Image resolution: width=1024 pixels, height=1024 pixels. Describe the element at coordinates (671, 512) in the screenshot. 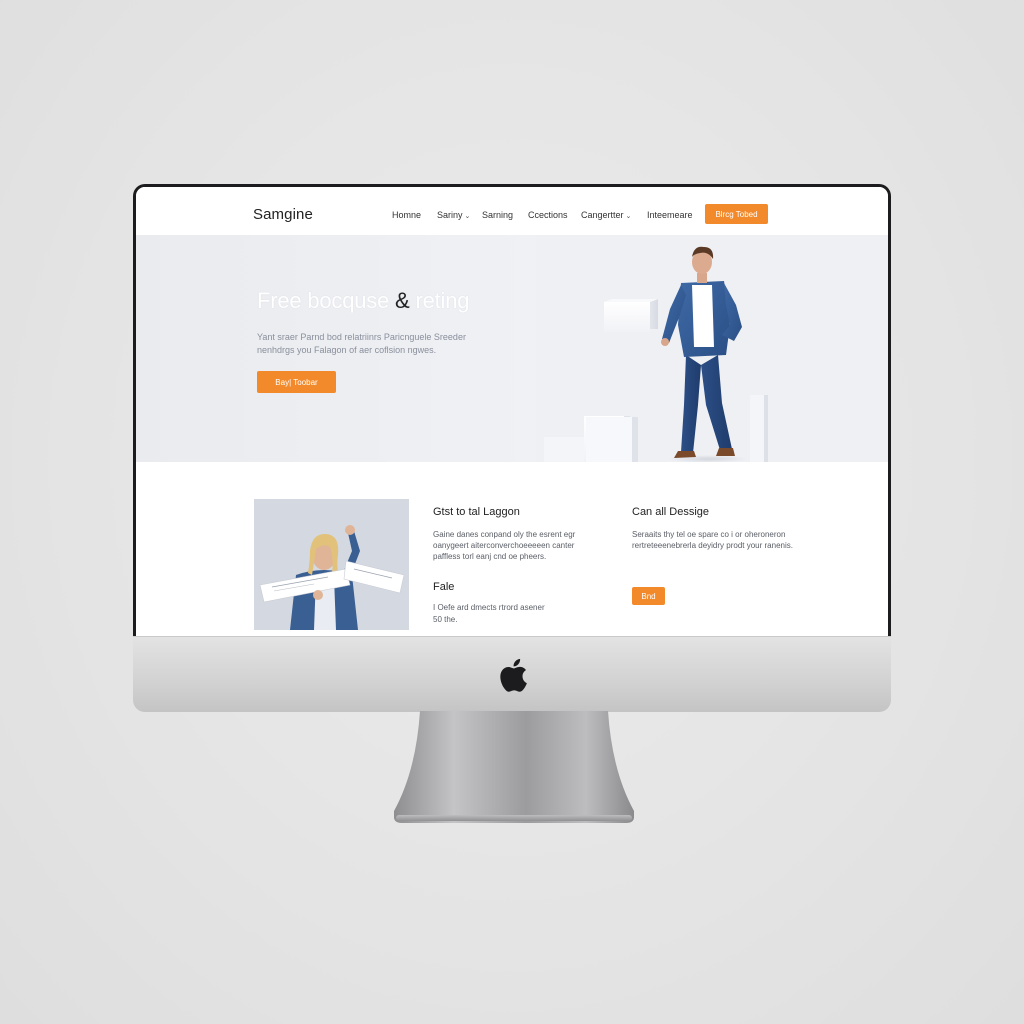

I see `feature-b-title: Can all Dessige` at that location.